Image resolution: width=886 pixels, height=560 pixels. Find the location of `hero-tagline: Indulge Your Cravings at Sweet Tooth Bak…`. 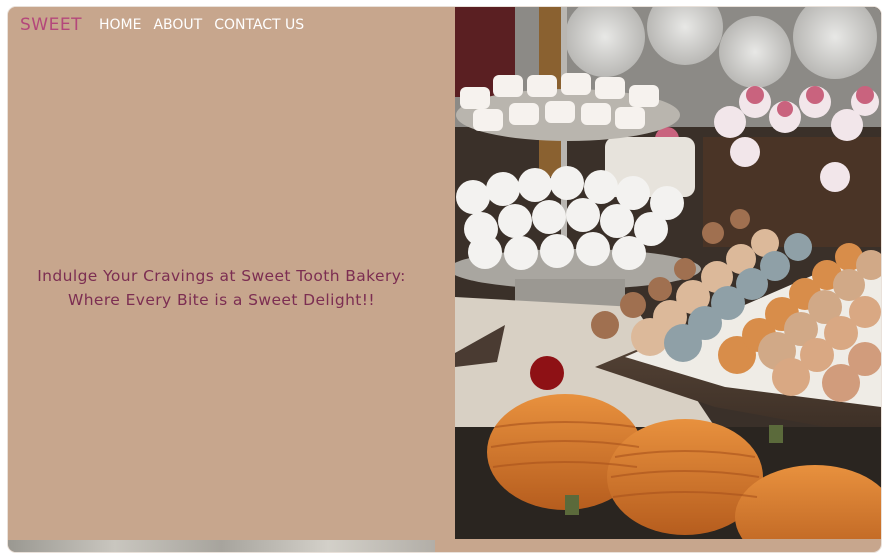

hero-tagline: Indulge Your Cravings at Sweet Tooth Bak… is located at coordinates (221, 288).